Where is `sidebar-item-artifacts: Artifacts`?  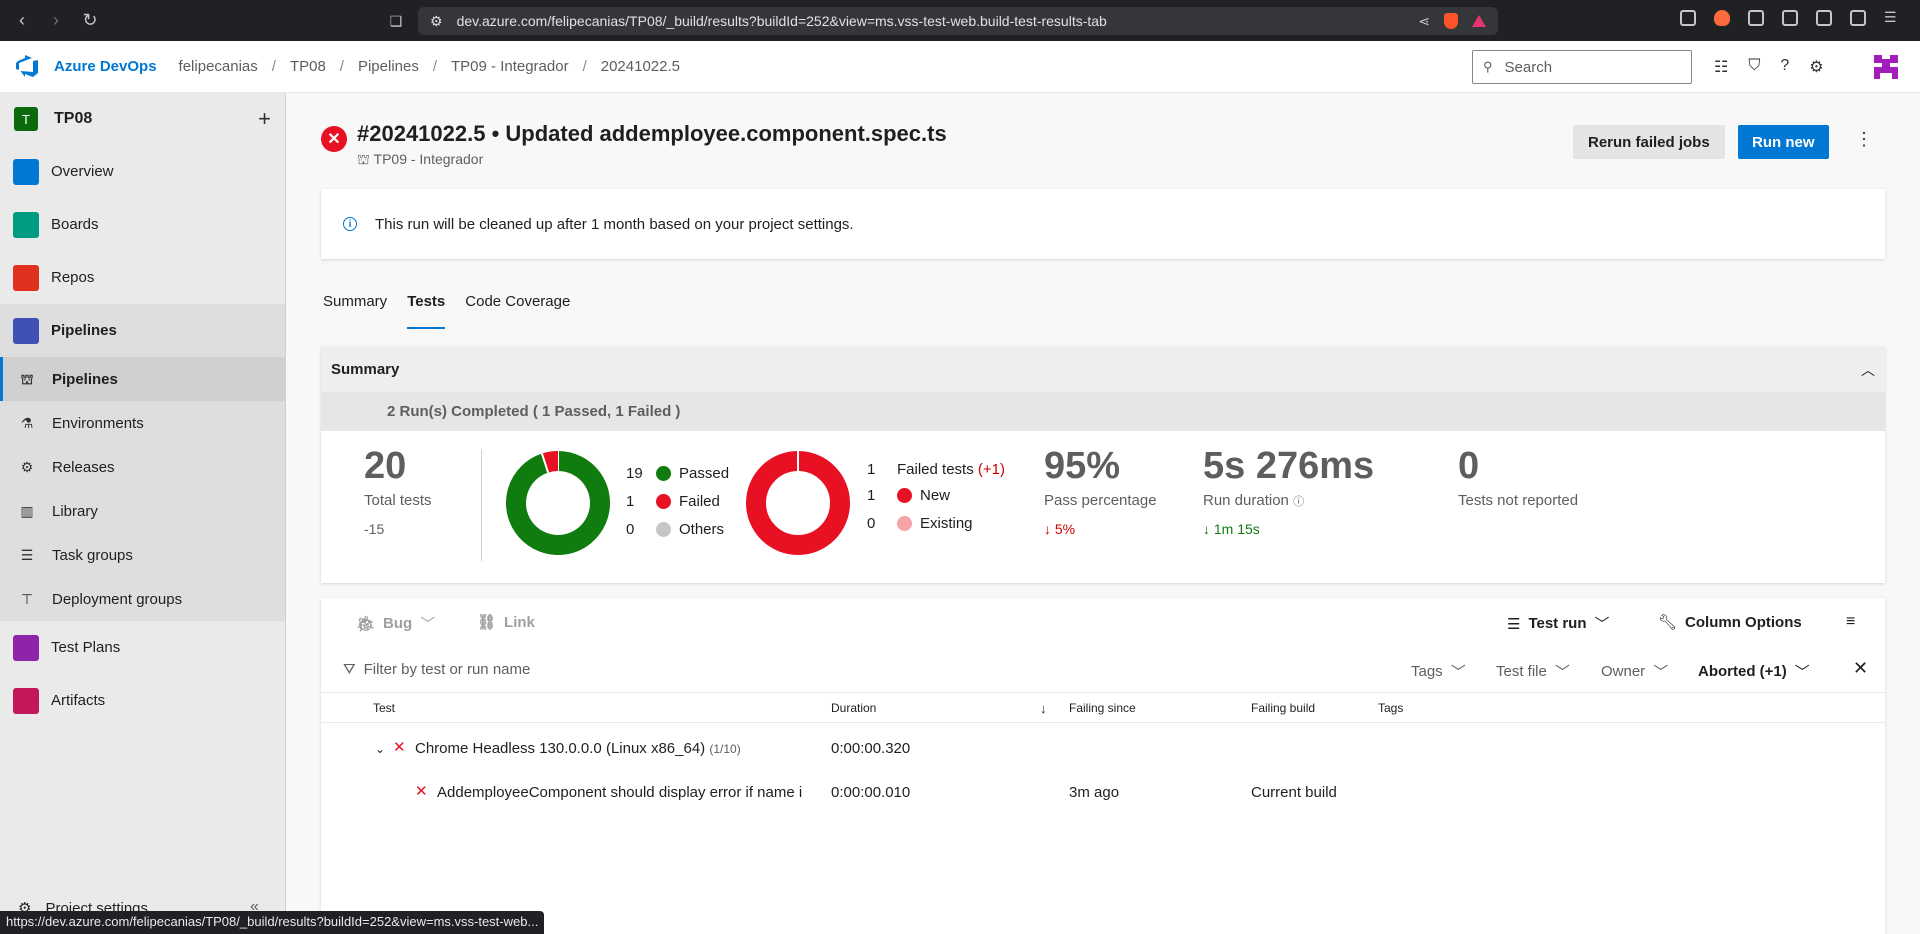
sidebar-item-artifacts: Artifacts is located at coordinates (142, 700).